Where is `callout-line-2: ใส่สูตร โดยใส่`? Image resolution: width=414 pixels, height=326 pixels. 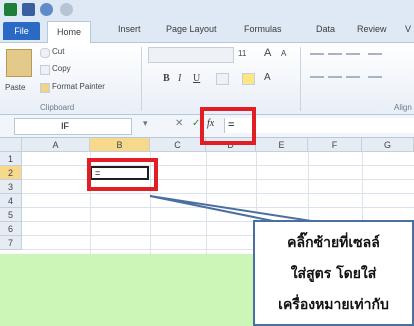
callout-line-2: ใส่สูตร โดยใส่ is located at coordinates (333, 274).